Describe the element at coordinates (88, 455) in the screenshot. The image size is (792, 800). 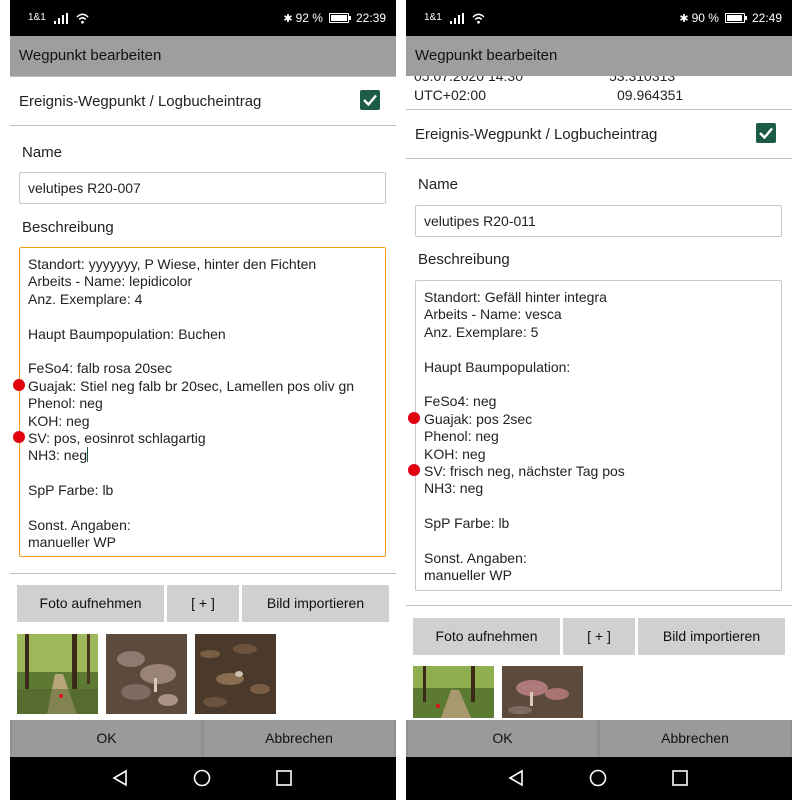
I see `text-caret` at that location.